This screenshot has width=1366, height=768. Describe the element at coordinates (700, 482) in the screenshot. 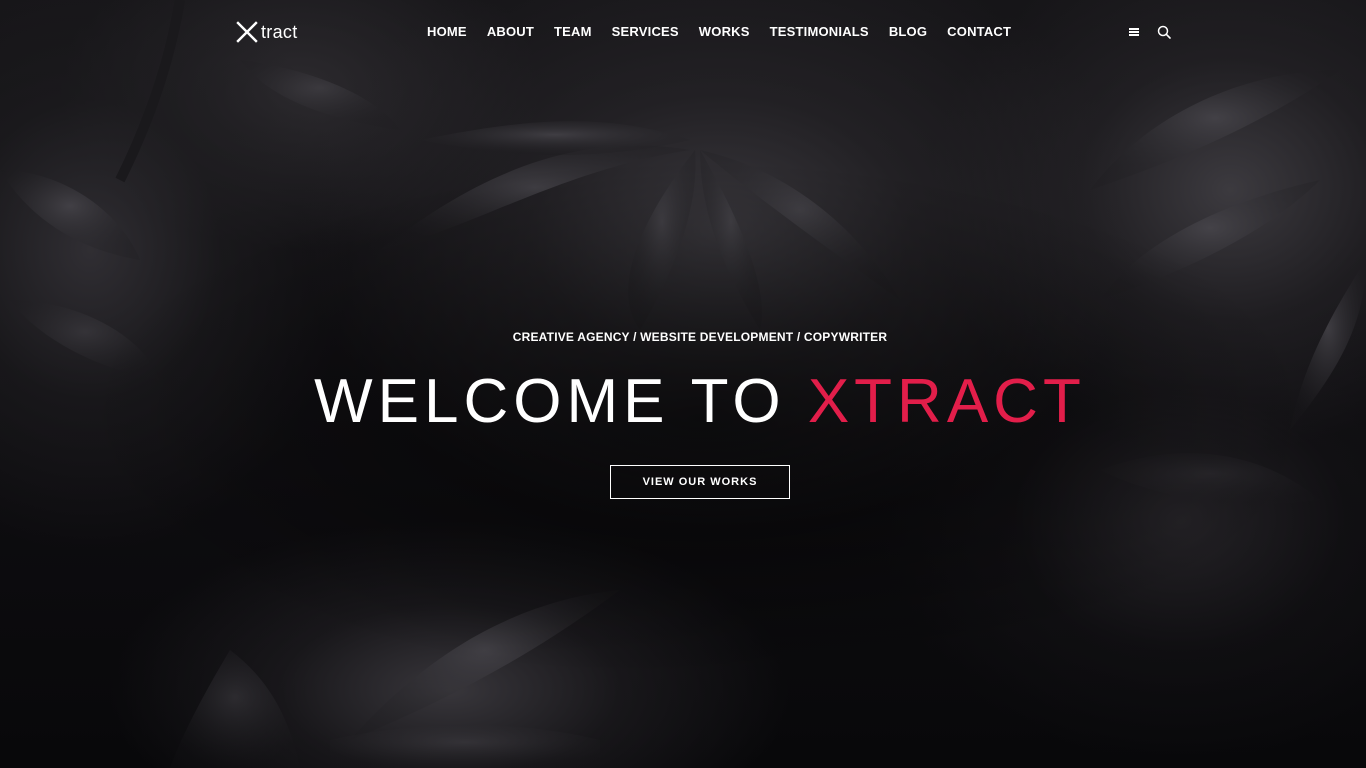

I see `view-our-works-button: VIEW OUR WORKS` at that location.